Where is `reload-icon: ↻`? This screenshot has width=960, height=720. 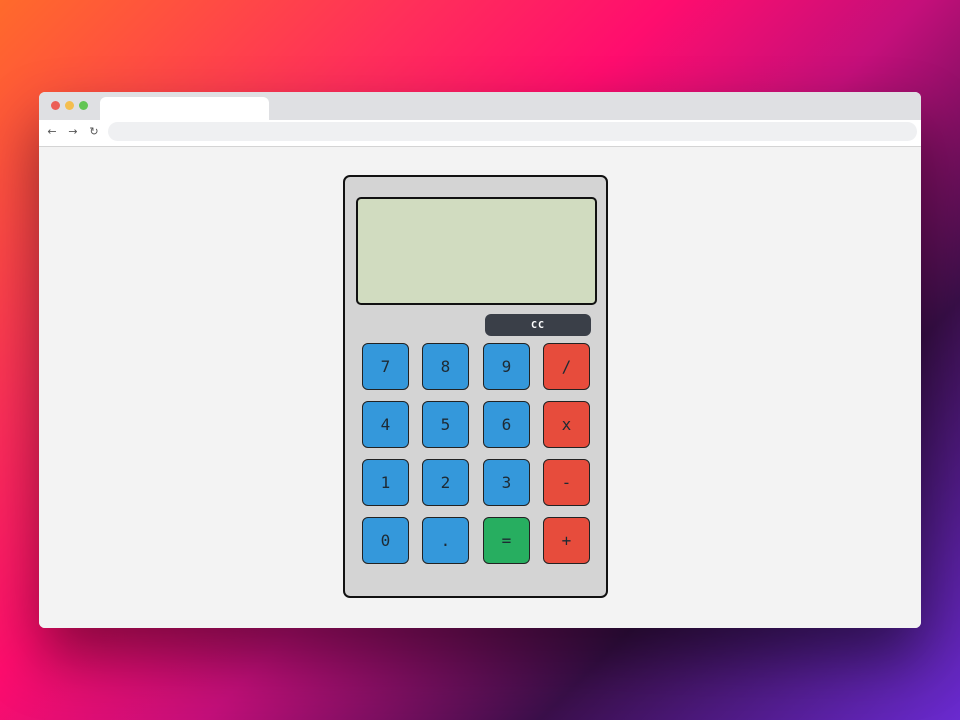 reload-icon: ↻ is located at coordinates (94, 132).